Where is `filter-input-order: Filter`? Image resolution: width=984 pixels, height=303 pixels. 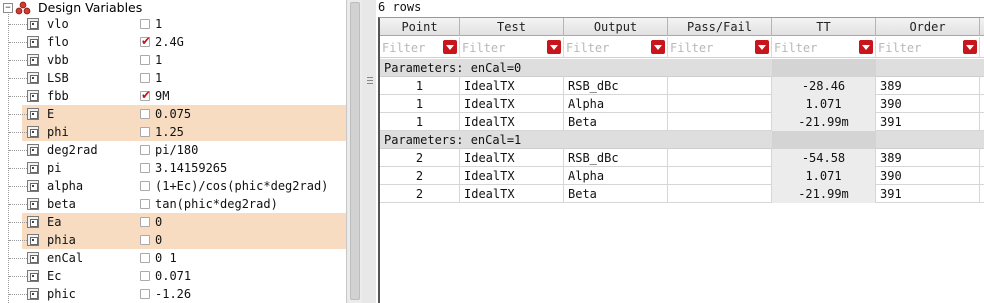 filter-input-order: Filter is located at coordinates (928, 47).